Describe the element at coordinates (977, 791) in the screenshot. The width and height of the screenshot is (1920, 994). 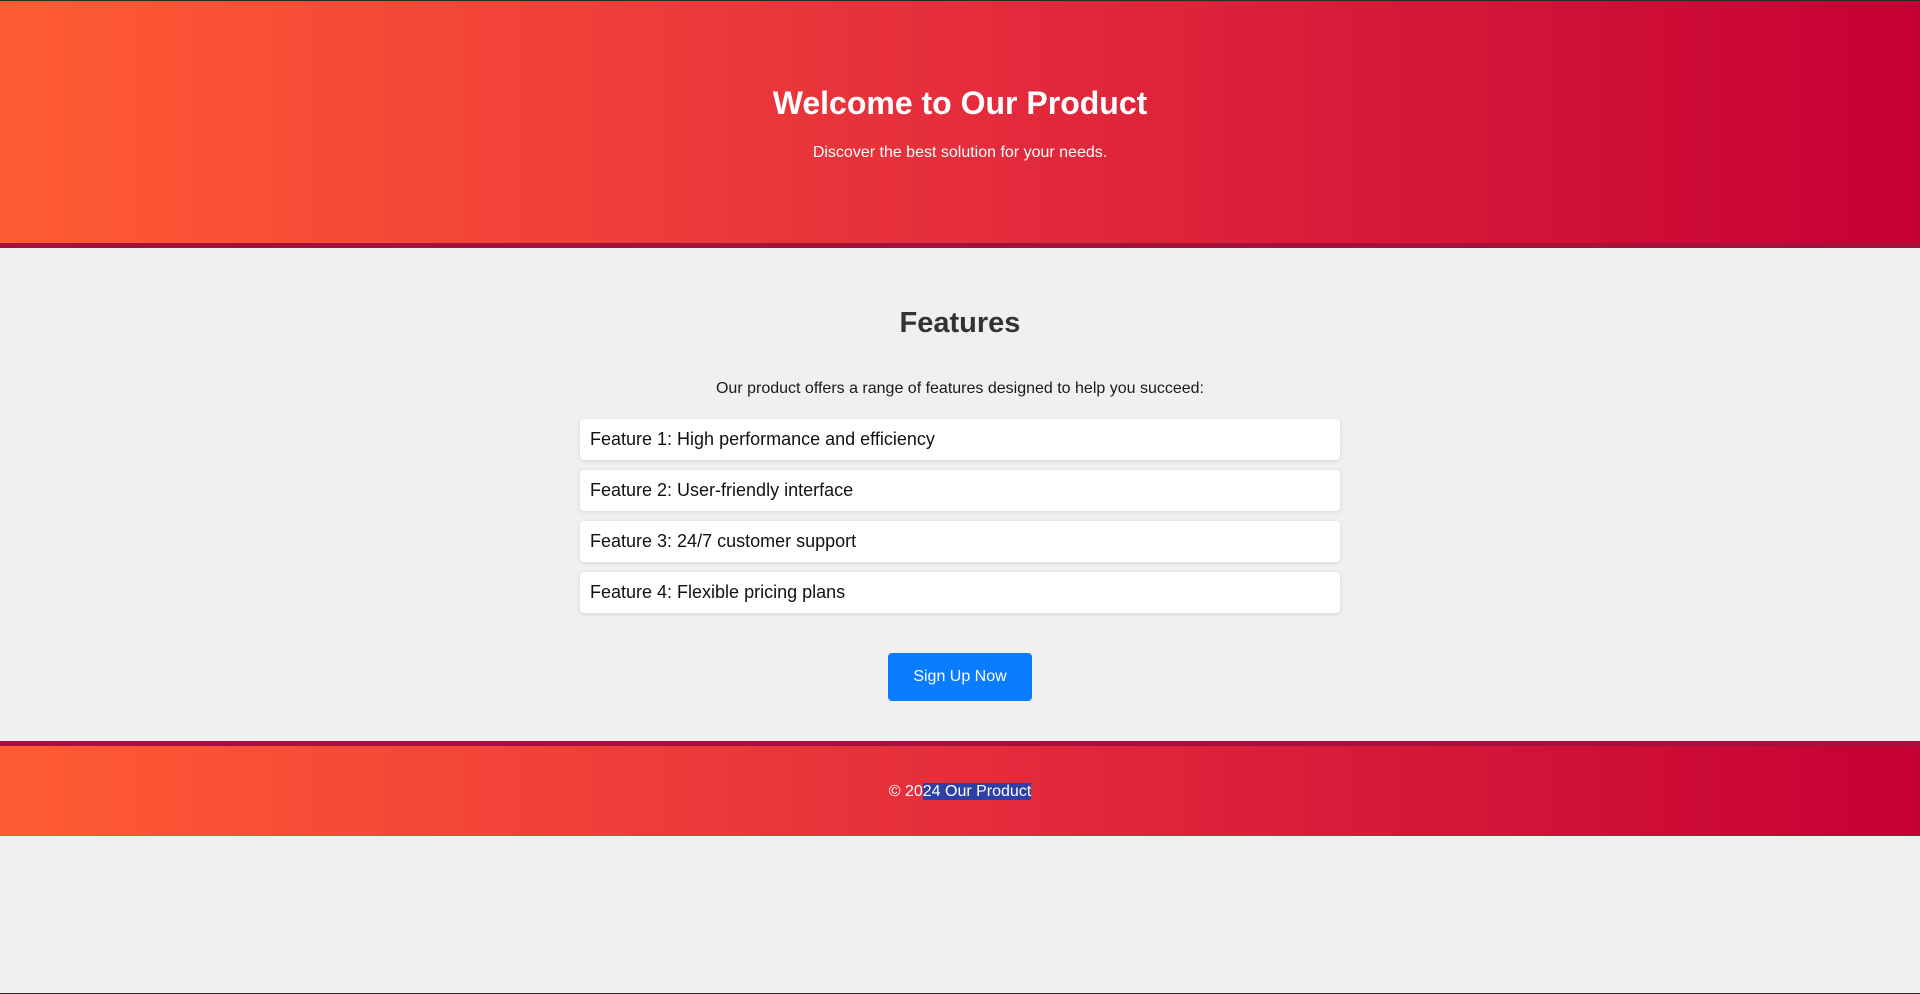
I see `copyright-selected-text: 24 Our Product` at that location.